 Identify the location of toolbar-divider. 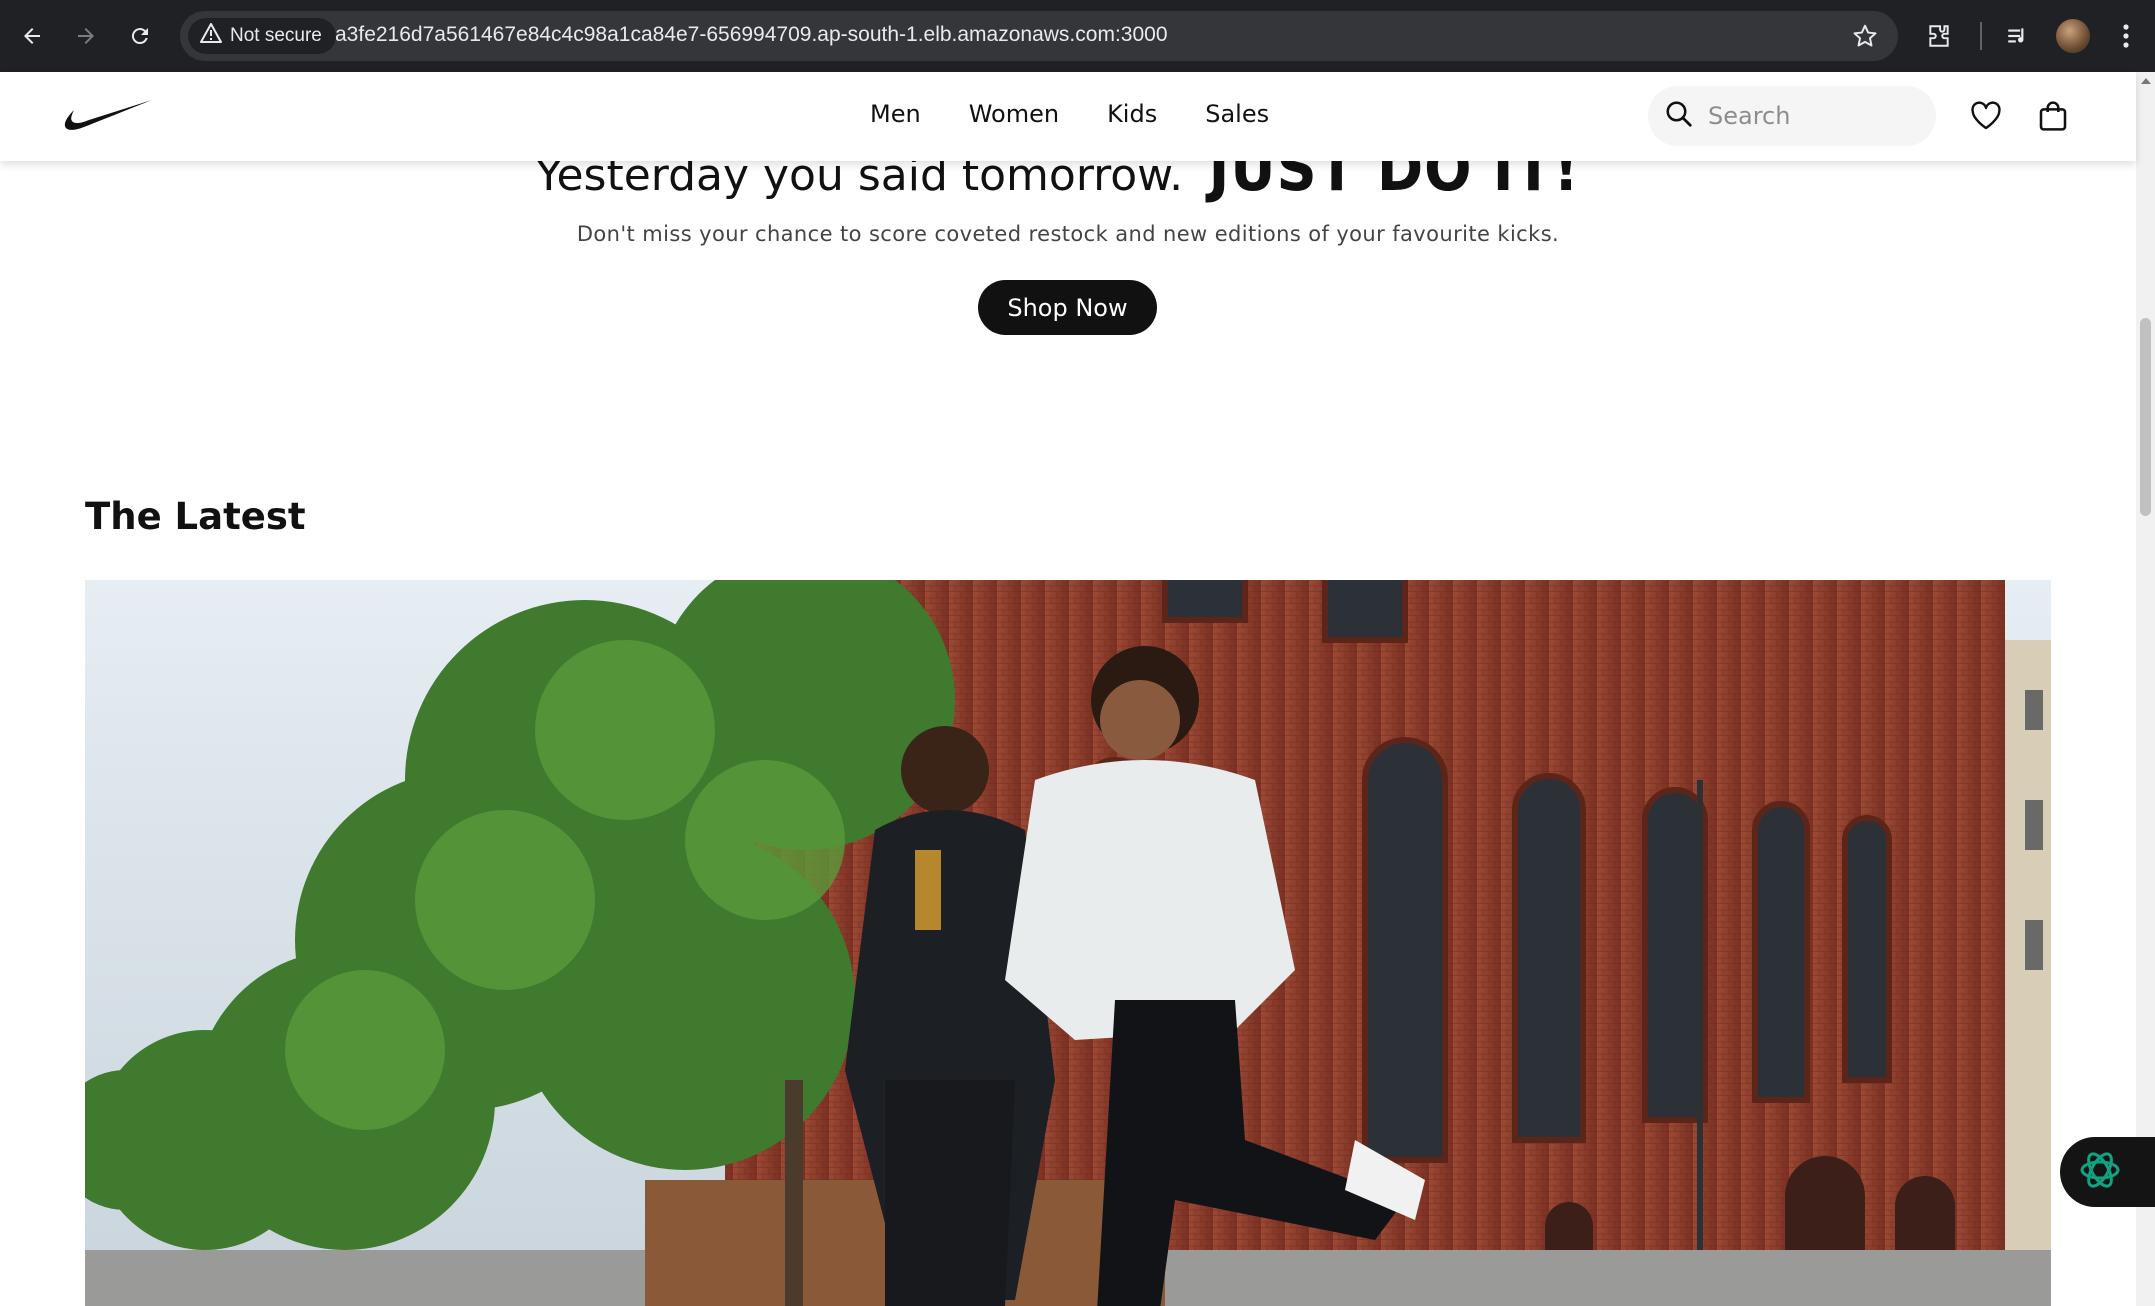
(1981, 36).